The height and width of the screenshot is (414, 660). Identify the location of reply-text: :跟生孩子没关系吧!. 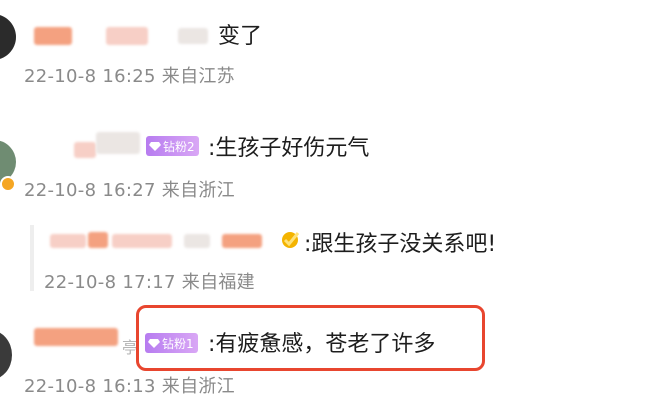
(400, 244).